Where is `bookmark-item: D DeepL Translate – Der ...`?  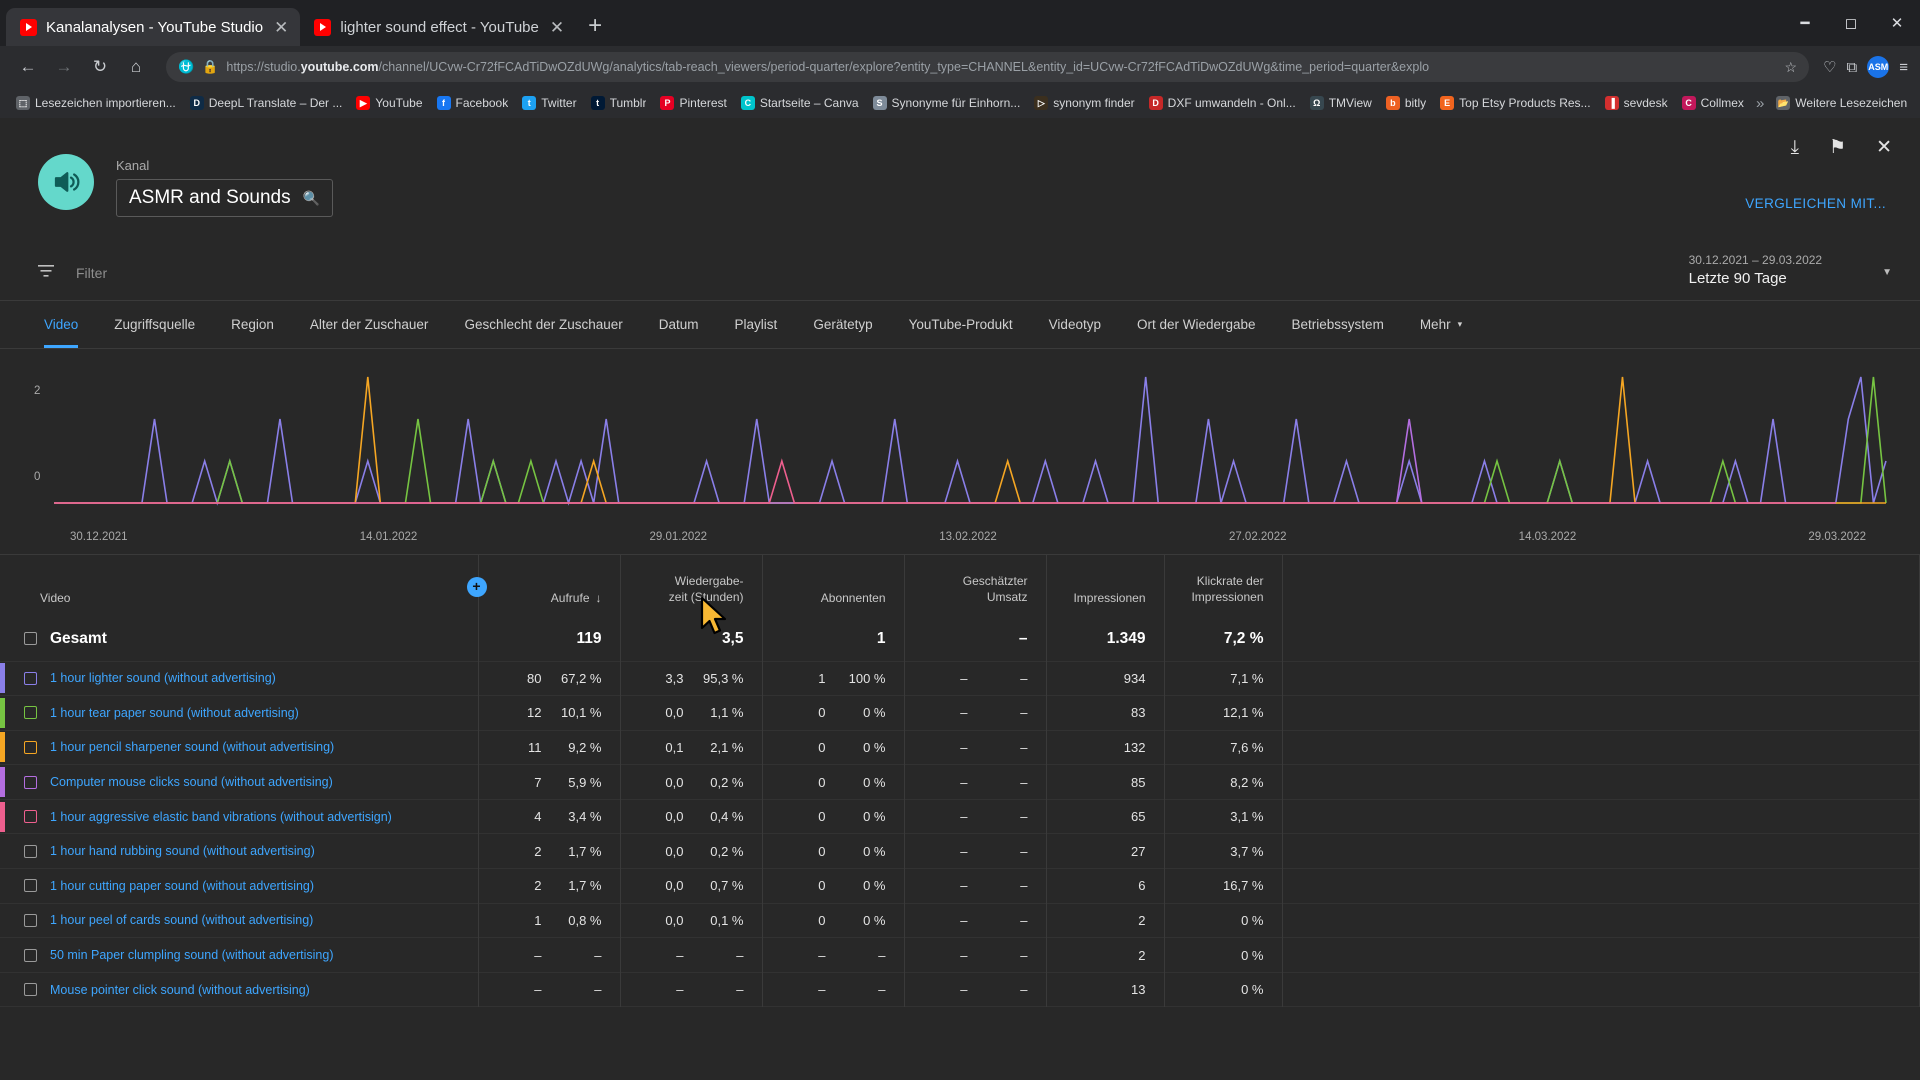
bookmark-item: D DeepL Translate – Der ... is located at coordinates (266, 103).